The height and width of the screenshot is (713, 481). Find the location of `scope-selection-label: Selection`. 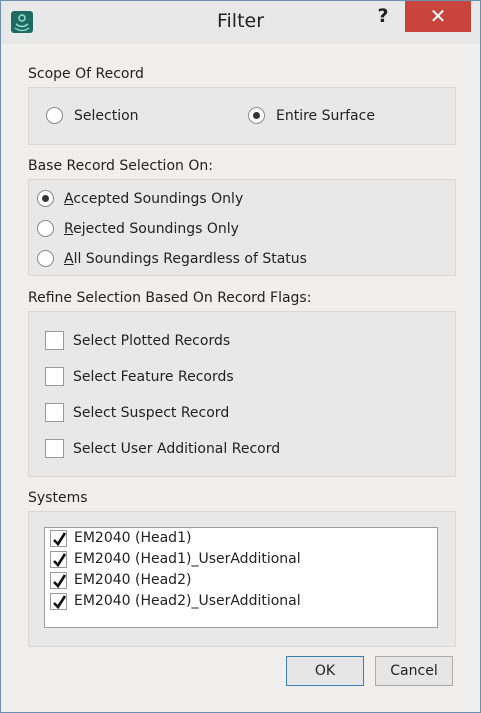

scope-selection-label: Selection is located at coordinates (106, 116).